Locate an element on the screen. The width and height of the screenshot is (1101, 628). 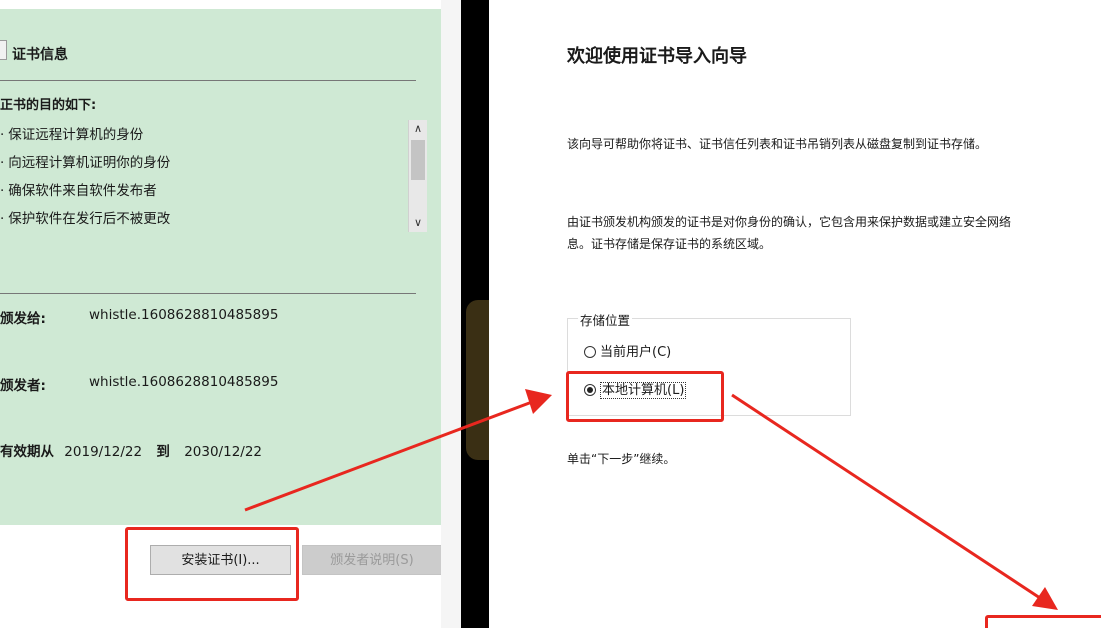
validity-label: 有效期从 is located at coordinates (27, 452).